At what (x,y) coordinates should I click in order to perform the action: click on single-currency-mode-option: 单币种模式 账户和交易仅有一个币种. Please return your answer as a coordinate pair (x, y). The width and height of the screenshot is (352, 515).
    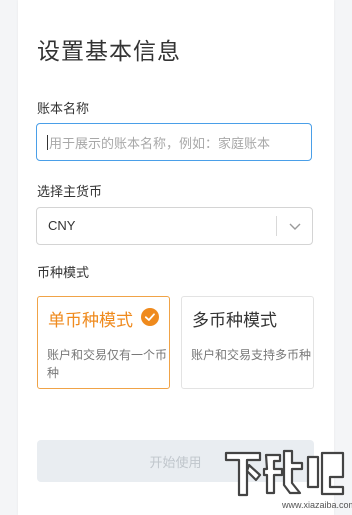
    Looking at the image, I should click on (103, 342).